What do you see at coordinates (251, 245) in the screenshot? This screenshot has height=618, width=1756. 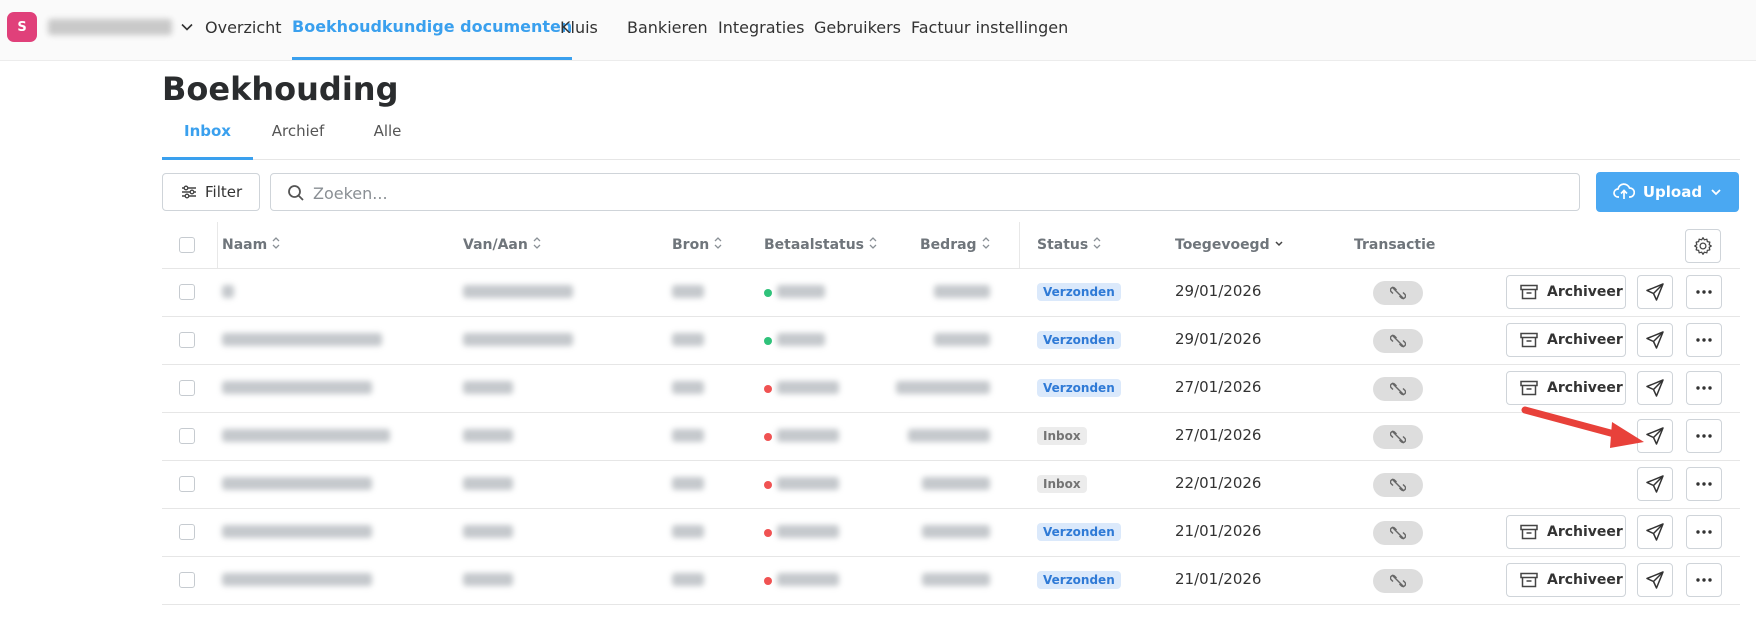 I see `column-header-naam: Naam` at bounding box center [251, 245].